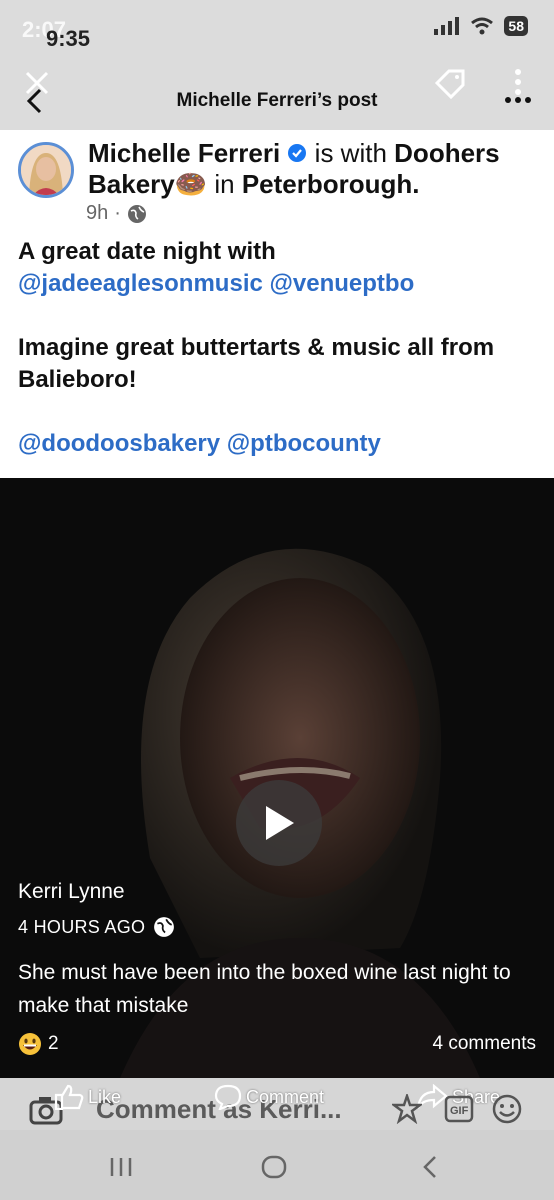  What do you see at coordinates (105, 1096) in the screenshot?
I see `like-label: Like` at bounding box center [105, 1096].